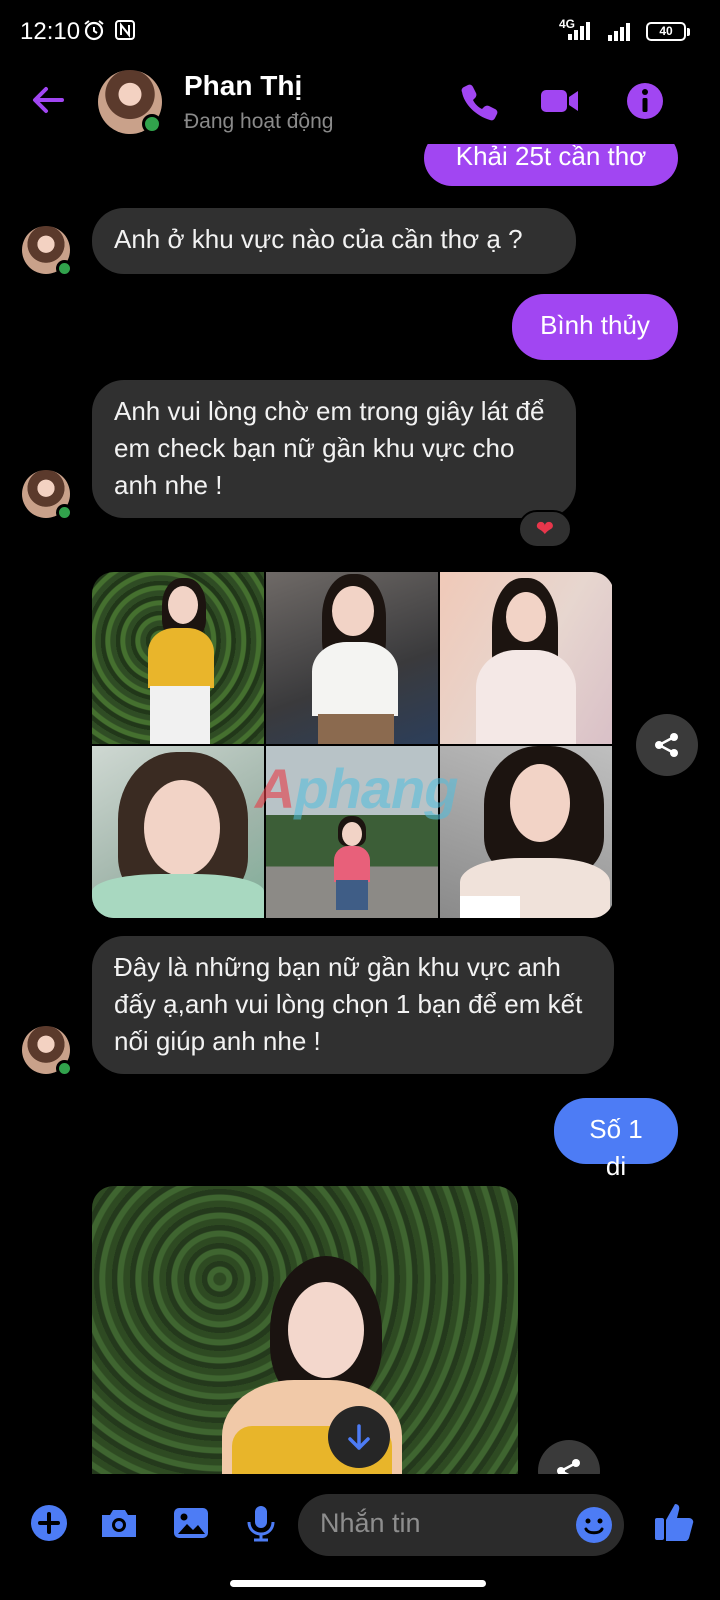 This screenshot has width=720, height=1600. I want to click on phone-icon, so click(479, 101).